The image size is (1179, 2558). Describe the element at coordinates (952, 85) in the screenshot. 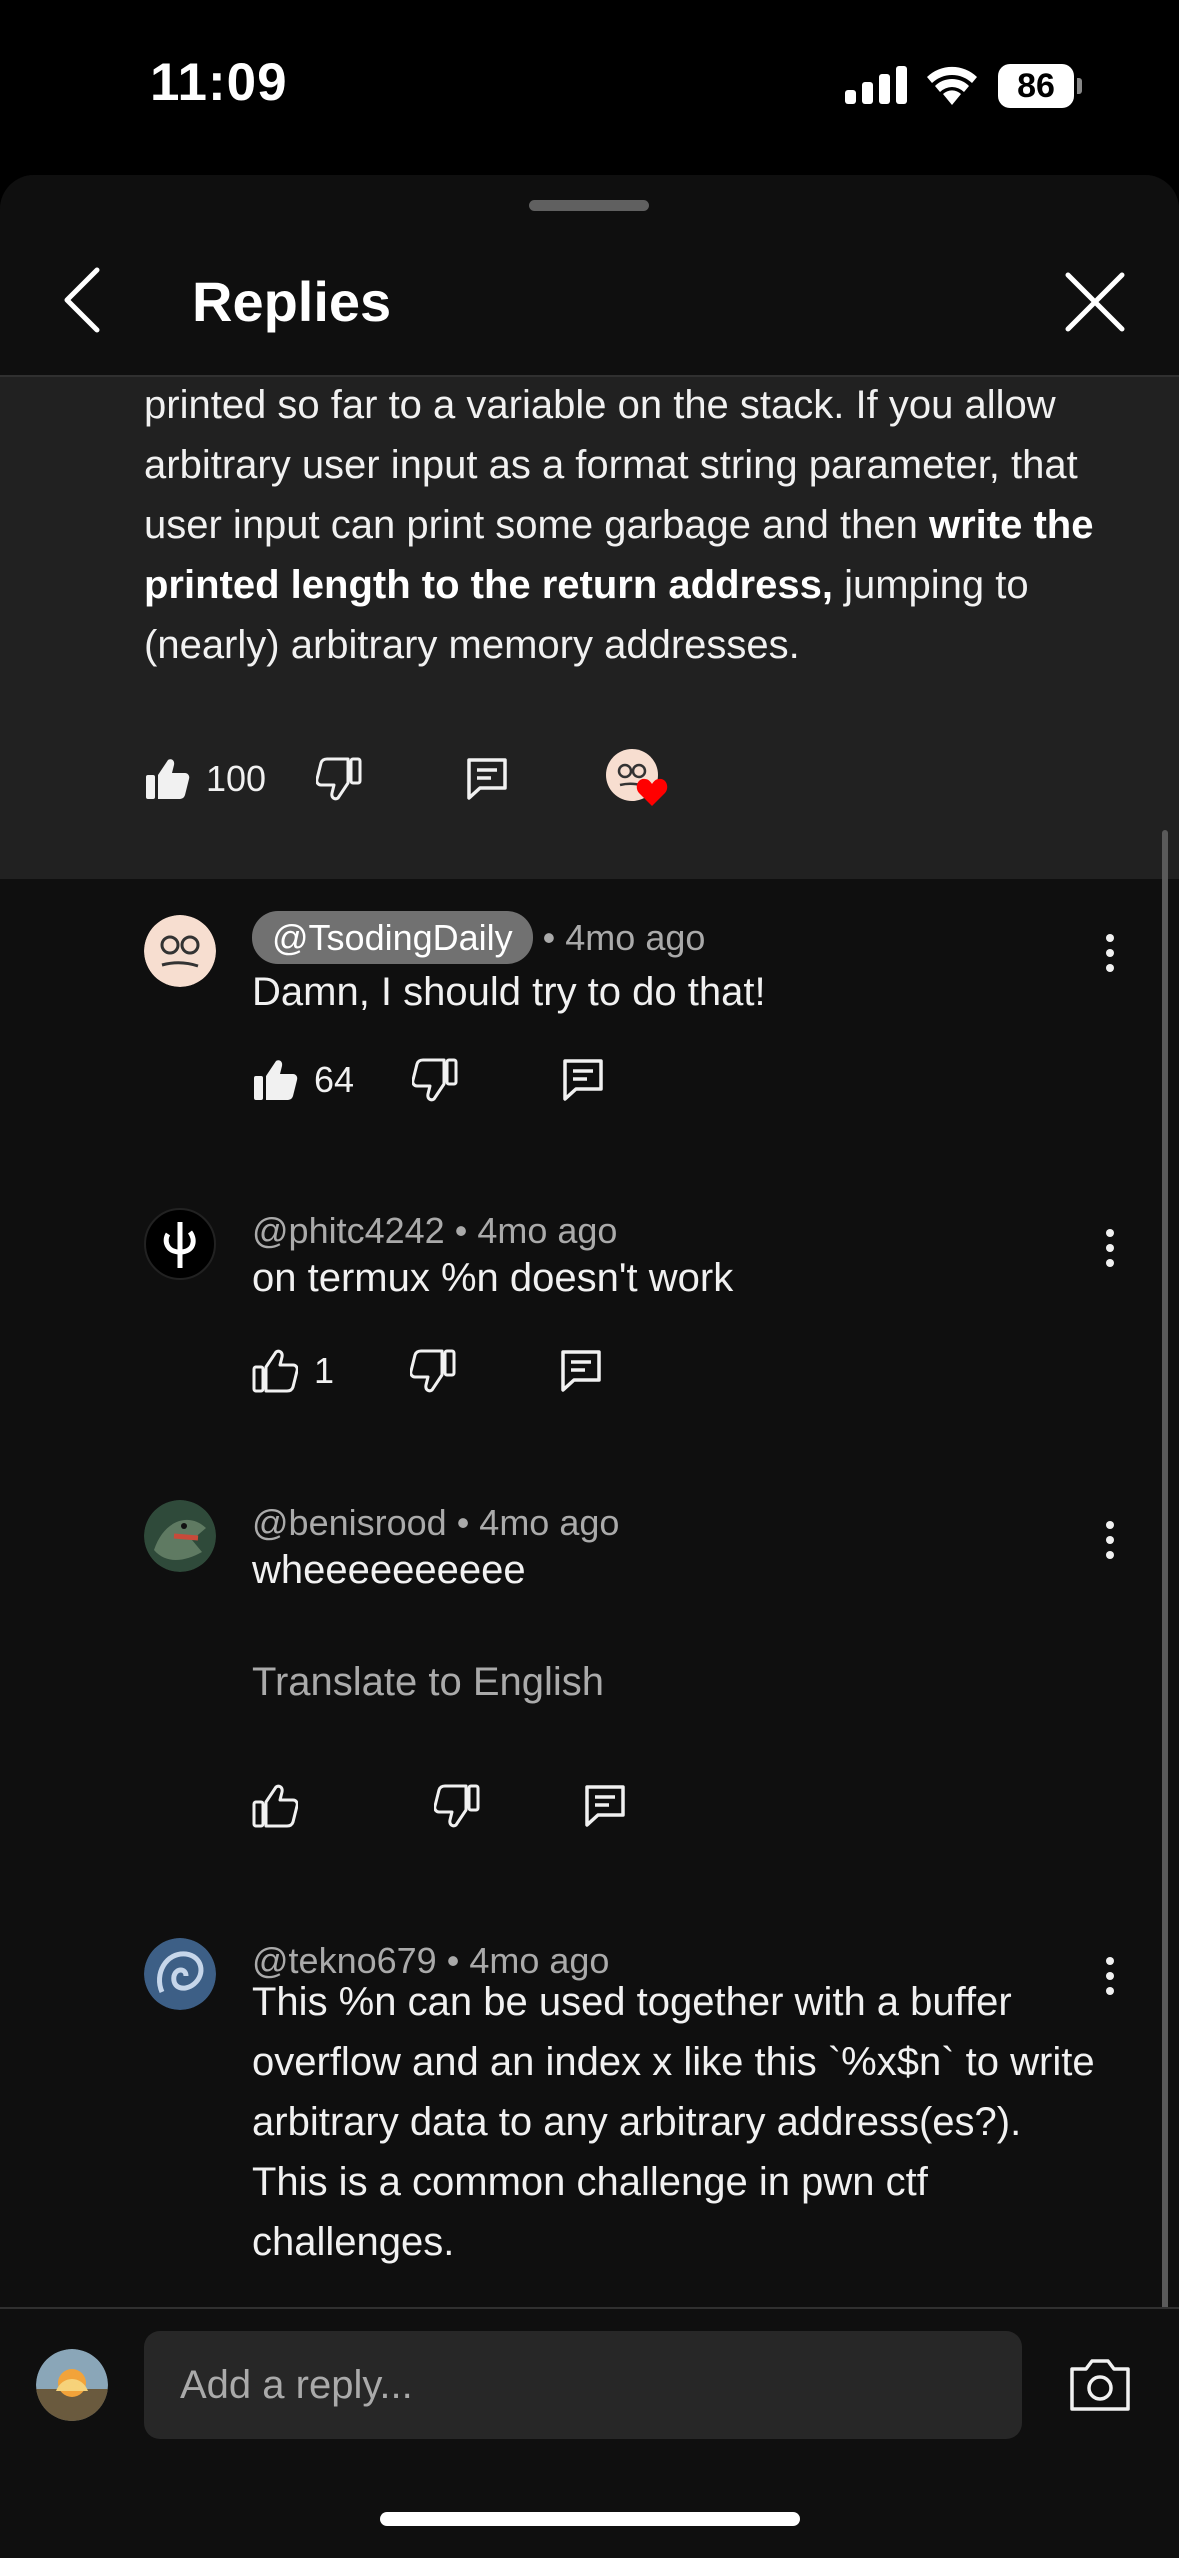

I see `wifi-icon` at that location.